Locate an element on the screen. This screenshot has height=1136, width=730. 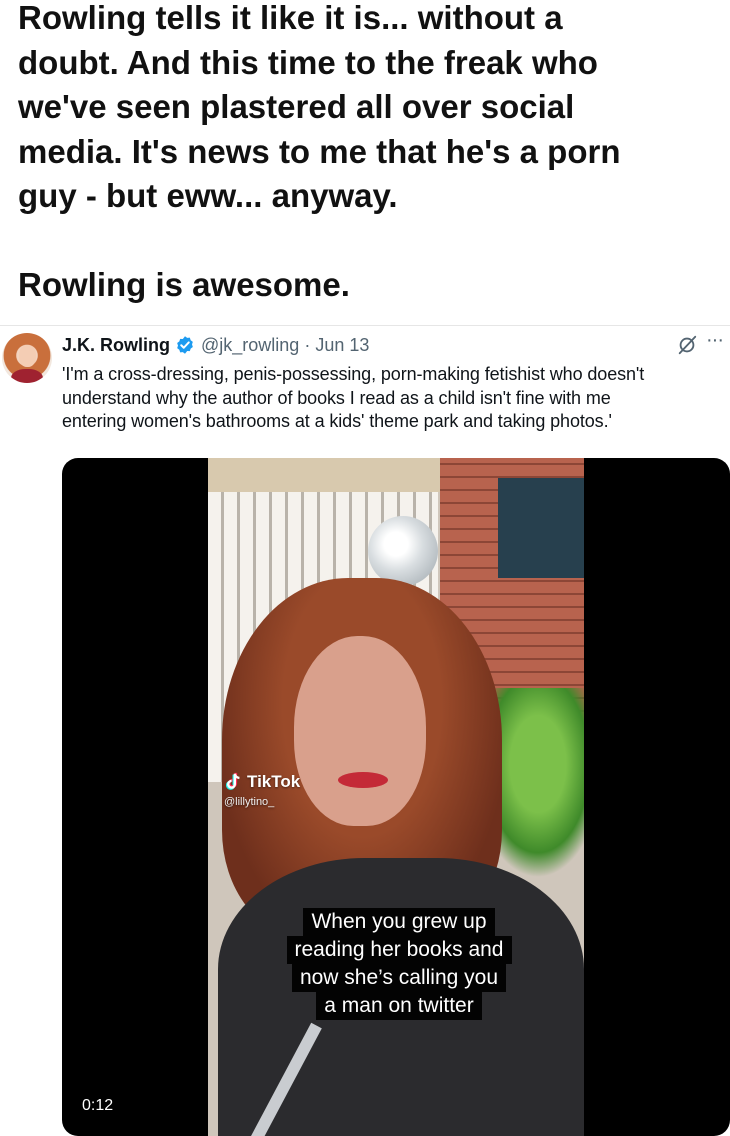
tweet-header: J.K. Rowling @jk_rowling · Jun 13 is located at coordinates (215, 345).